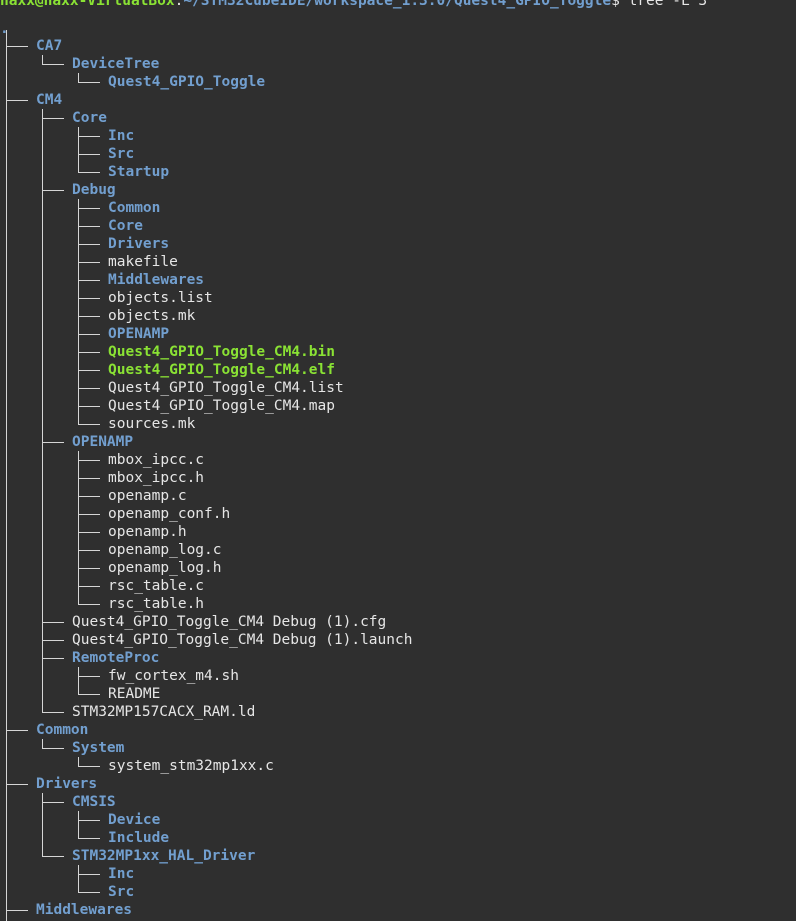 The image size is (796, 921). I want to click on tree-file-entry: openamp_conf.h, so click(169, 514).